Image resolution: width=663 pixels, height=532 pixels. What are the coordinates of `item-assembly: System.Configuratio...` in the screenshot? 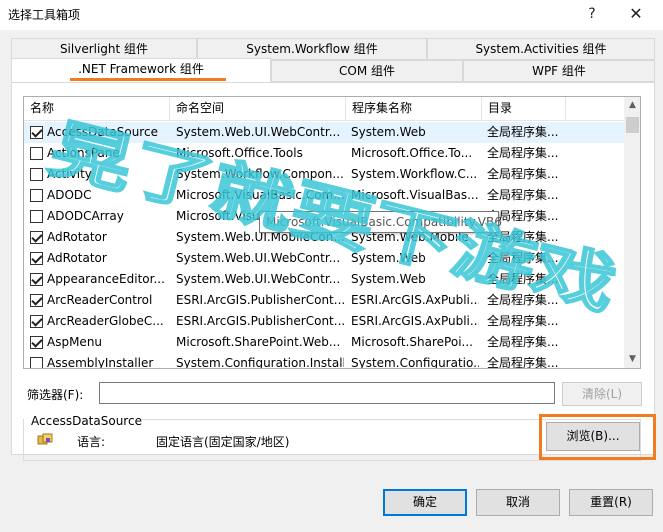 It's located at (415, 362).